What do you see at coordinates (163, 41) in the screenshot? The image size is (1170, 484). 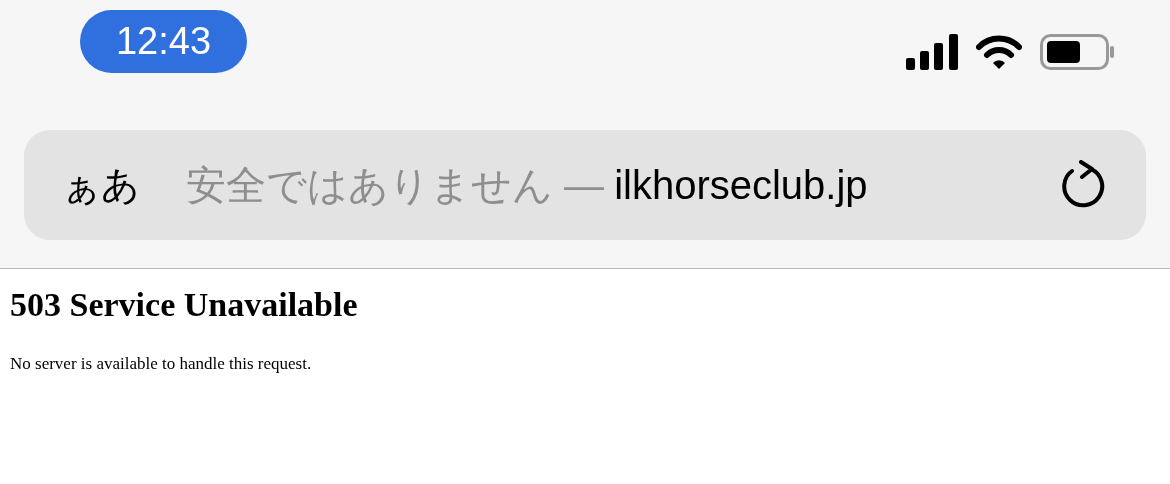 I see `time-pill: 12:43` at bounding box center [163, 41].